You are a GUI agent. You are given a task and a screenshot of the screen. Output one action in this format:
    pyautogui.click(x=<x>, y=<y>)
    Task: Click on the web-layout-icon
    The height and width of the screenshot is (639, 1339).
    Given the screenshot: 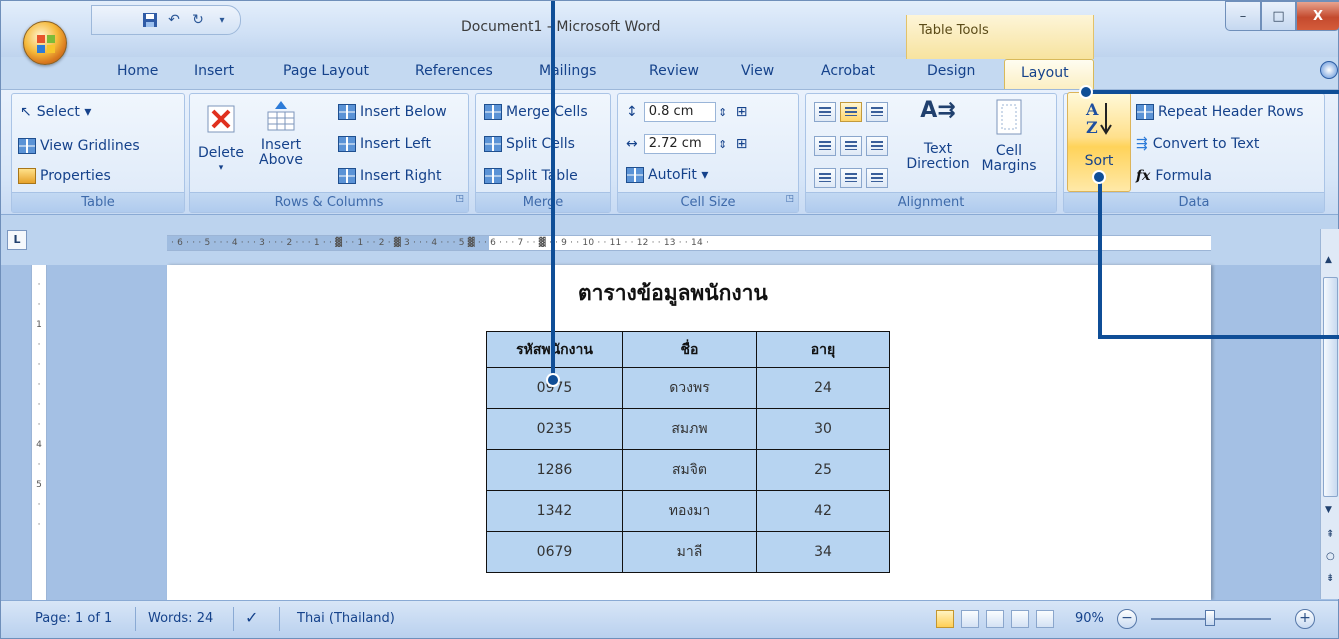 What is the action you would take?
    pyautogui.click(x=995, y=619)
    